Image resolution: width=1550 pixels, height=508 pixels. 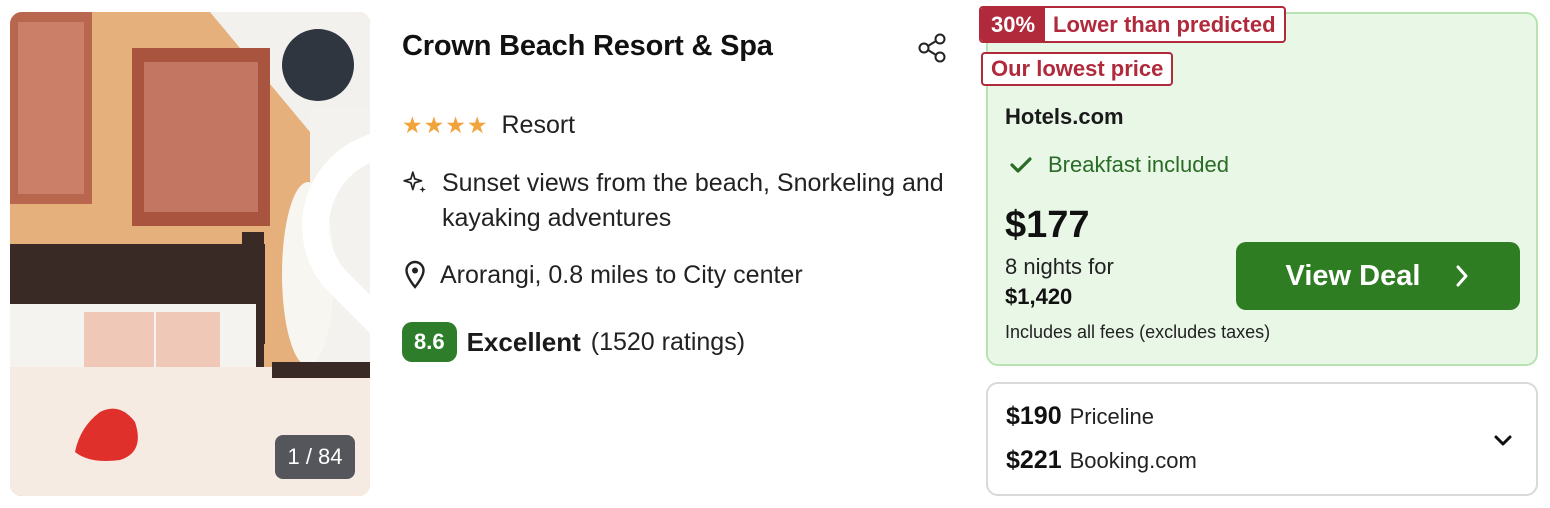 What do you see at coordinates (415, 274) in the screenshot?
I see `location-pin-icon` at bounding box center [415, 274].